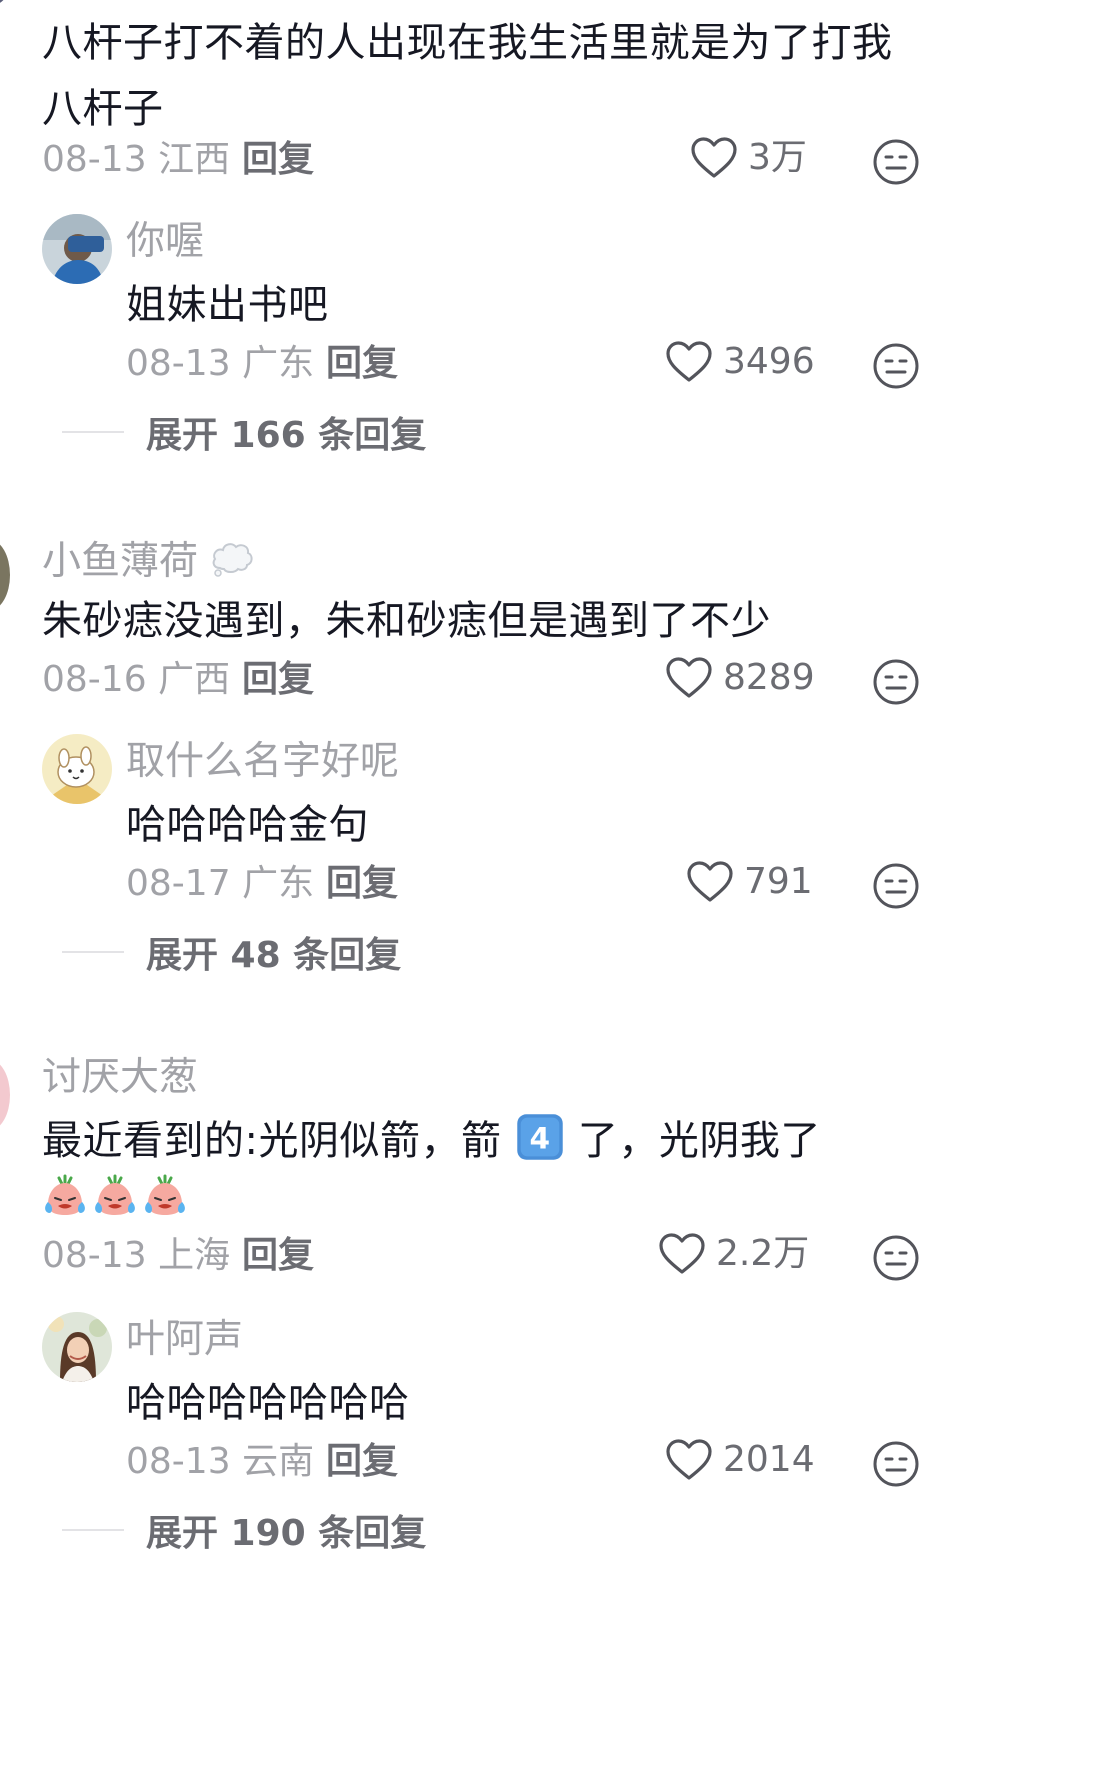 The height and width of the screenshot is (1792, 1097). I want to click on like-count: 2014, so click(769, 1459).